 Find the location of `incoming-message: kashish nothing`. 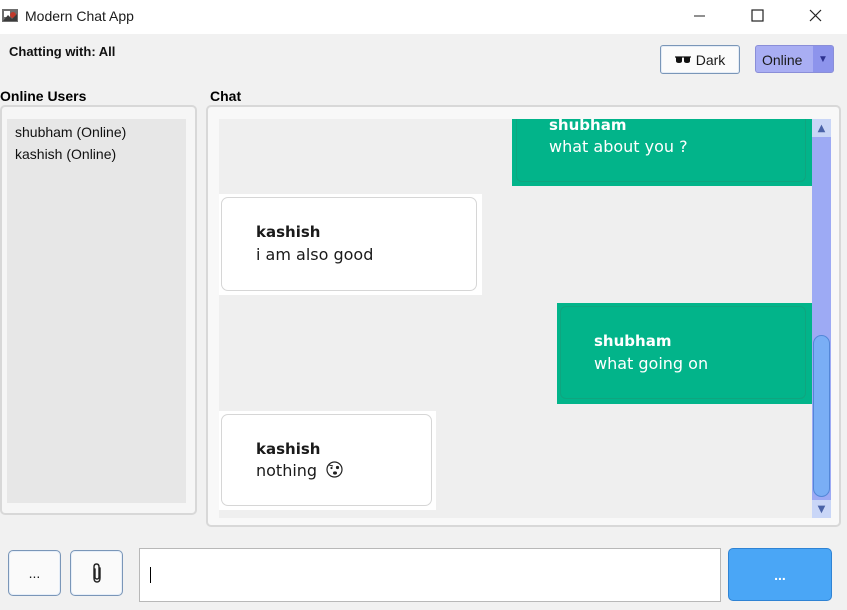

incoming-message: kashish nothing is located at coordinates (327, 460).